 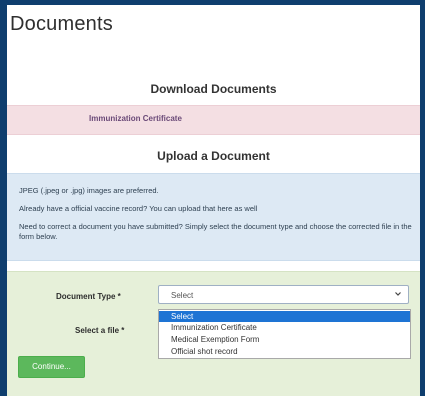 What do you see at coordinates (283, 294) in the screenshot?
I see `document-type-select: Select` at bounding box center [283, 294].